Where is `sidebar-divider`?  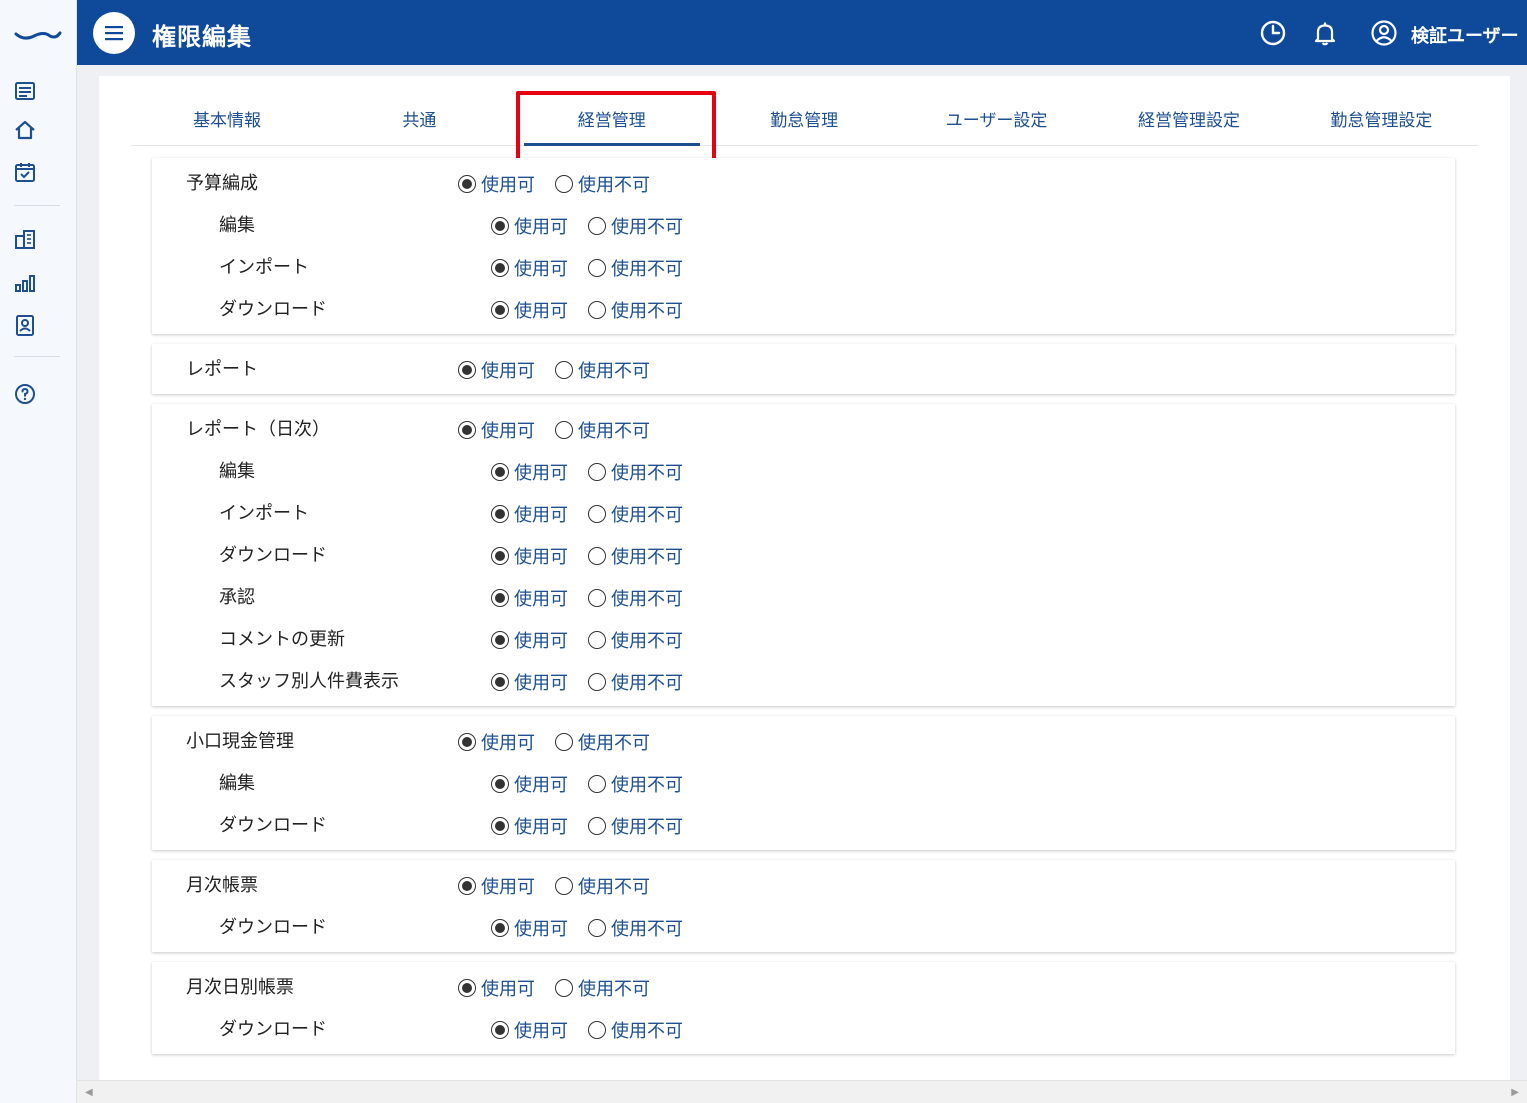
sidebar-divider is located at coordinates (37, 356).